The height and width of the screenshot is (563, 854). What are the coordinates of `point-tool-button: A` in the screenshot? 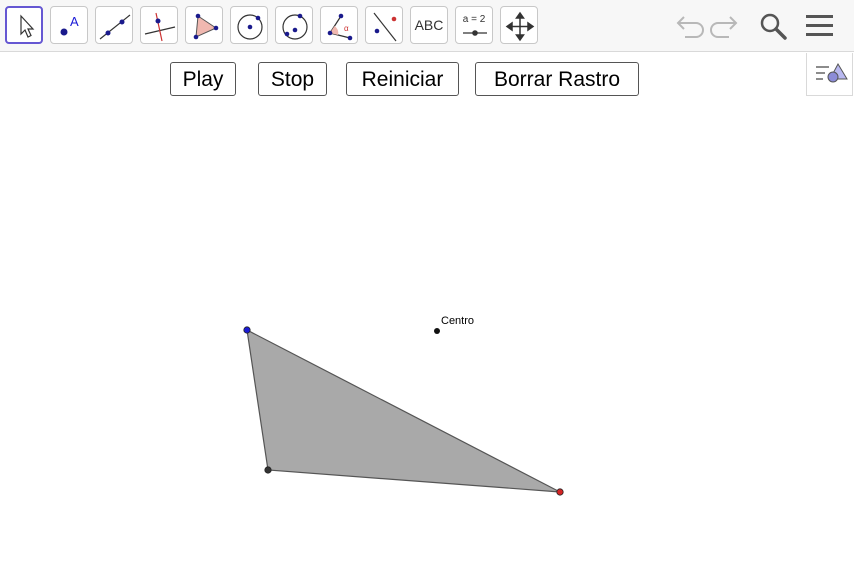 It's located at (69, 25).